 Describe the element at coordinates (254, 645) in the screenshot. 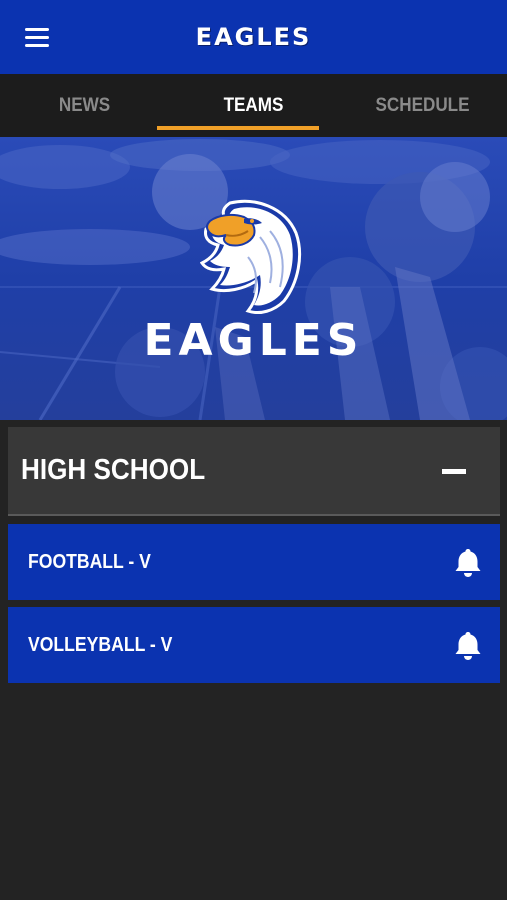

I see `team-row-volleyball: VOLLEYBALL - V` at that location.